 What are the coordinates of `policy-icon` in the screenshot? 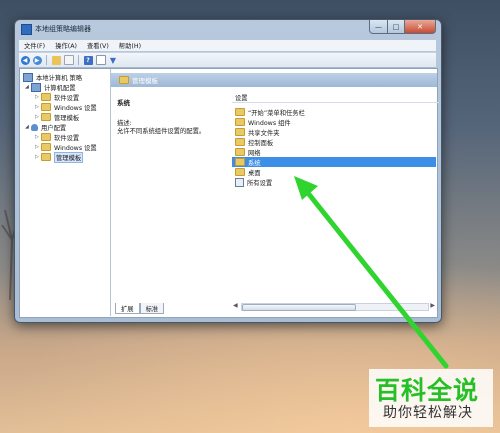 It's located at (28, 77).